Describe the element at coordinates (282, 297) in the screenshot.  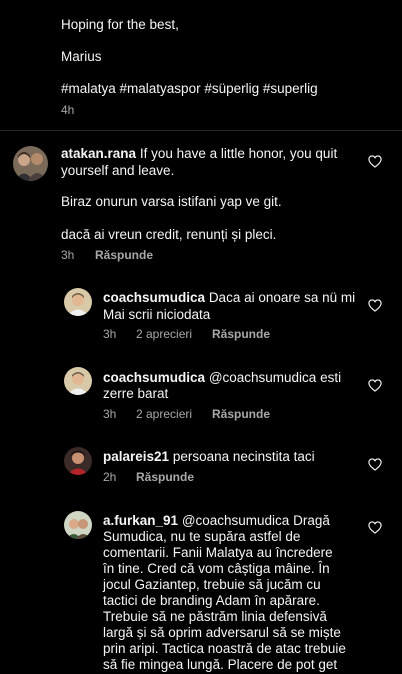
I see `reply-text: Daca ai onoare sa nü mi` at that location.